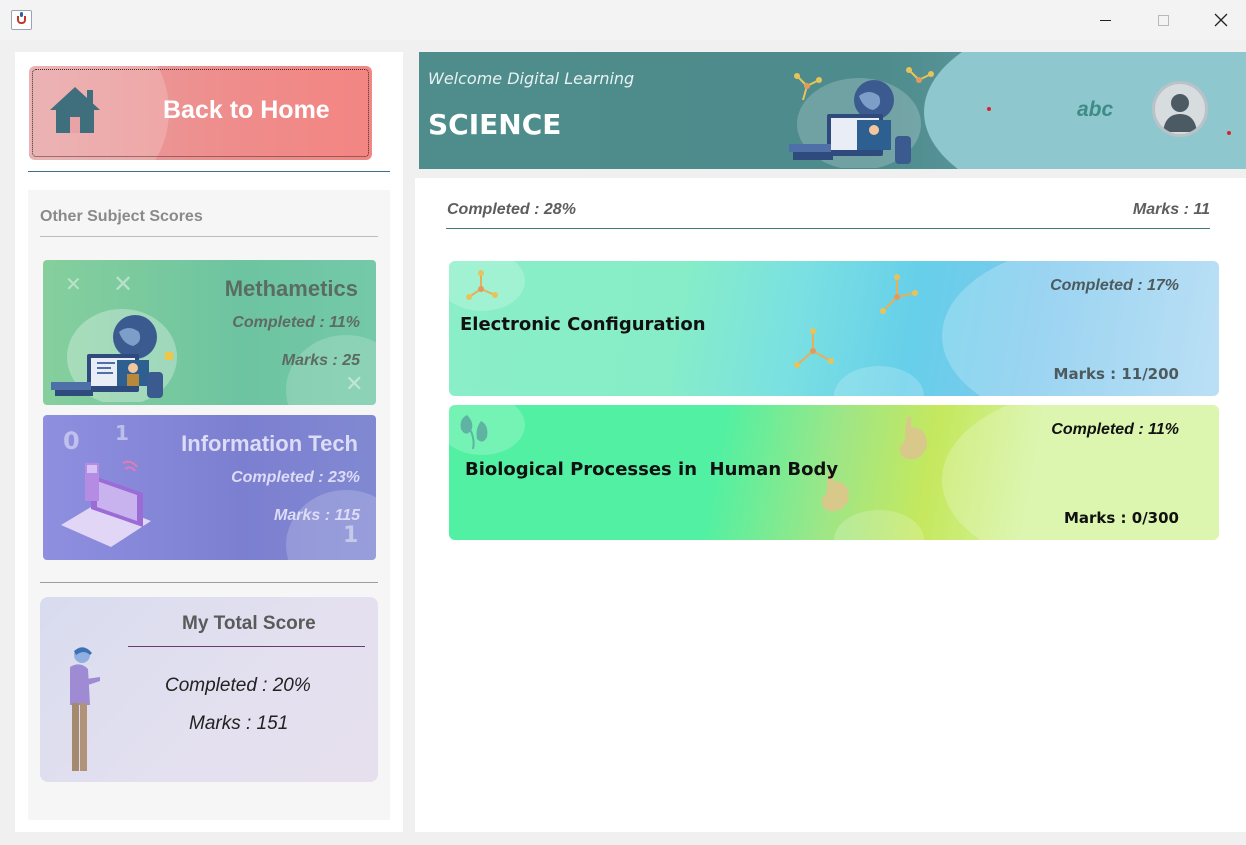  What do you see at coordinates (1180, 113) in the screenshot?
I see `user-icon` at bounding box center [1180, 113].